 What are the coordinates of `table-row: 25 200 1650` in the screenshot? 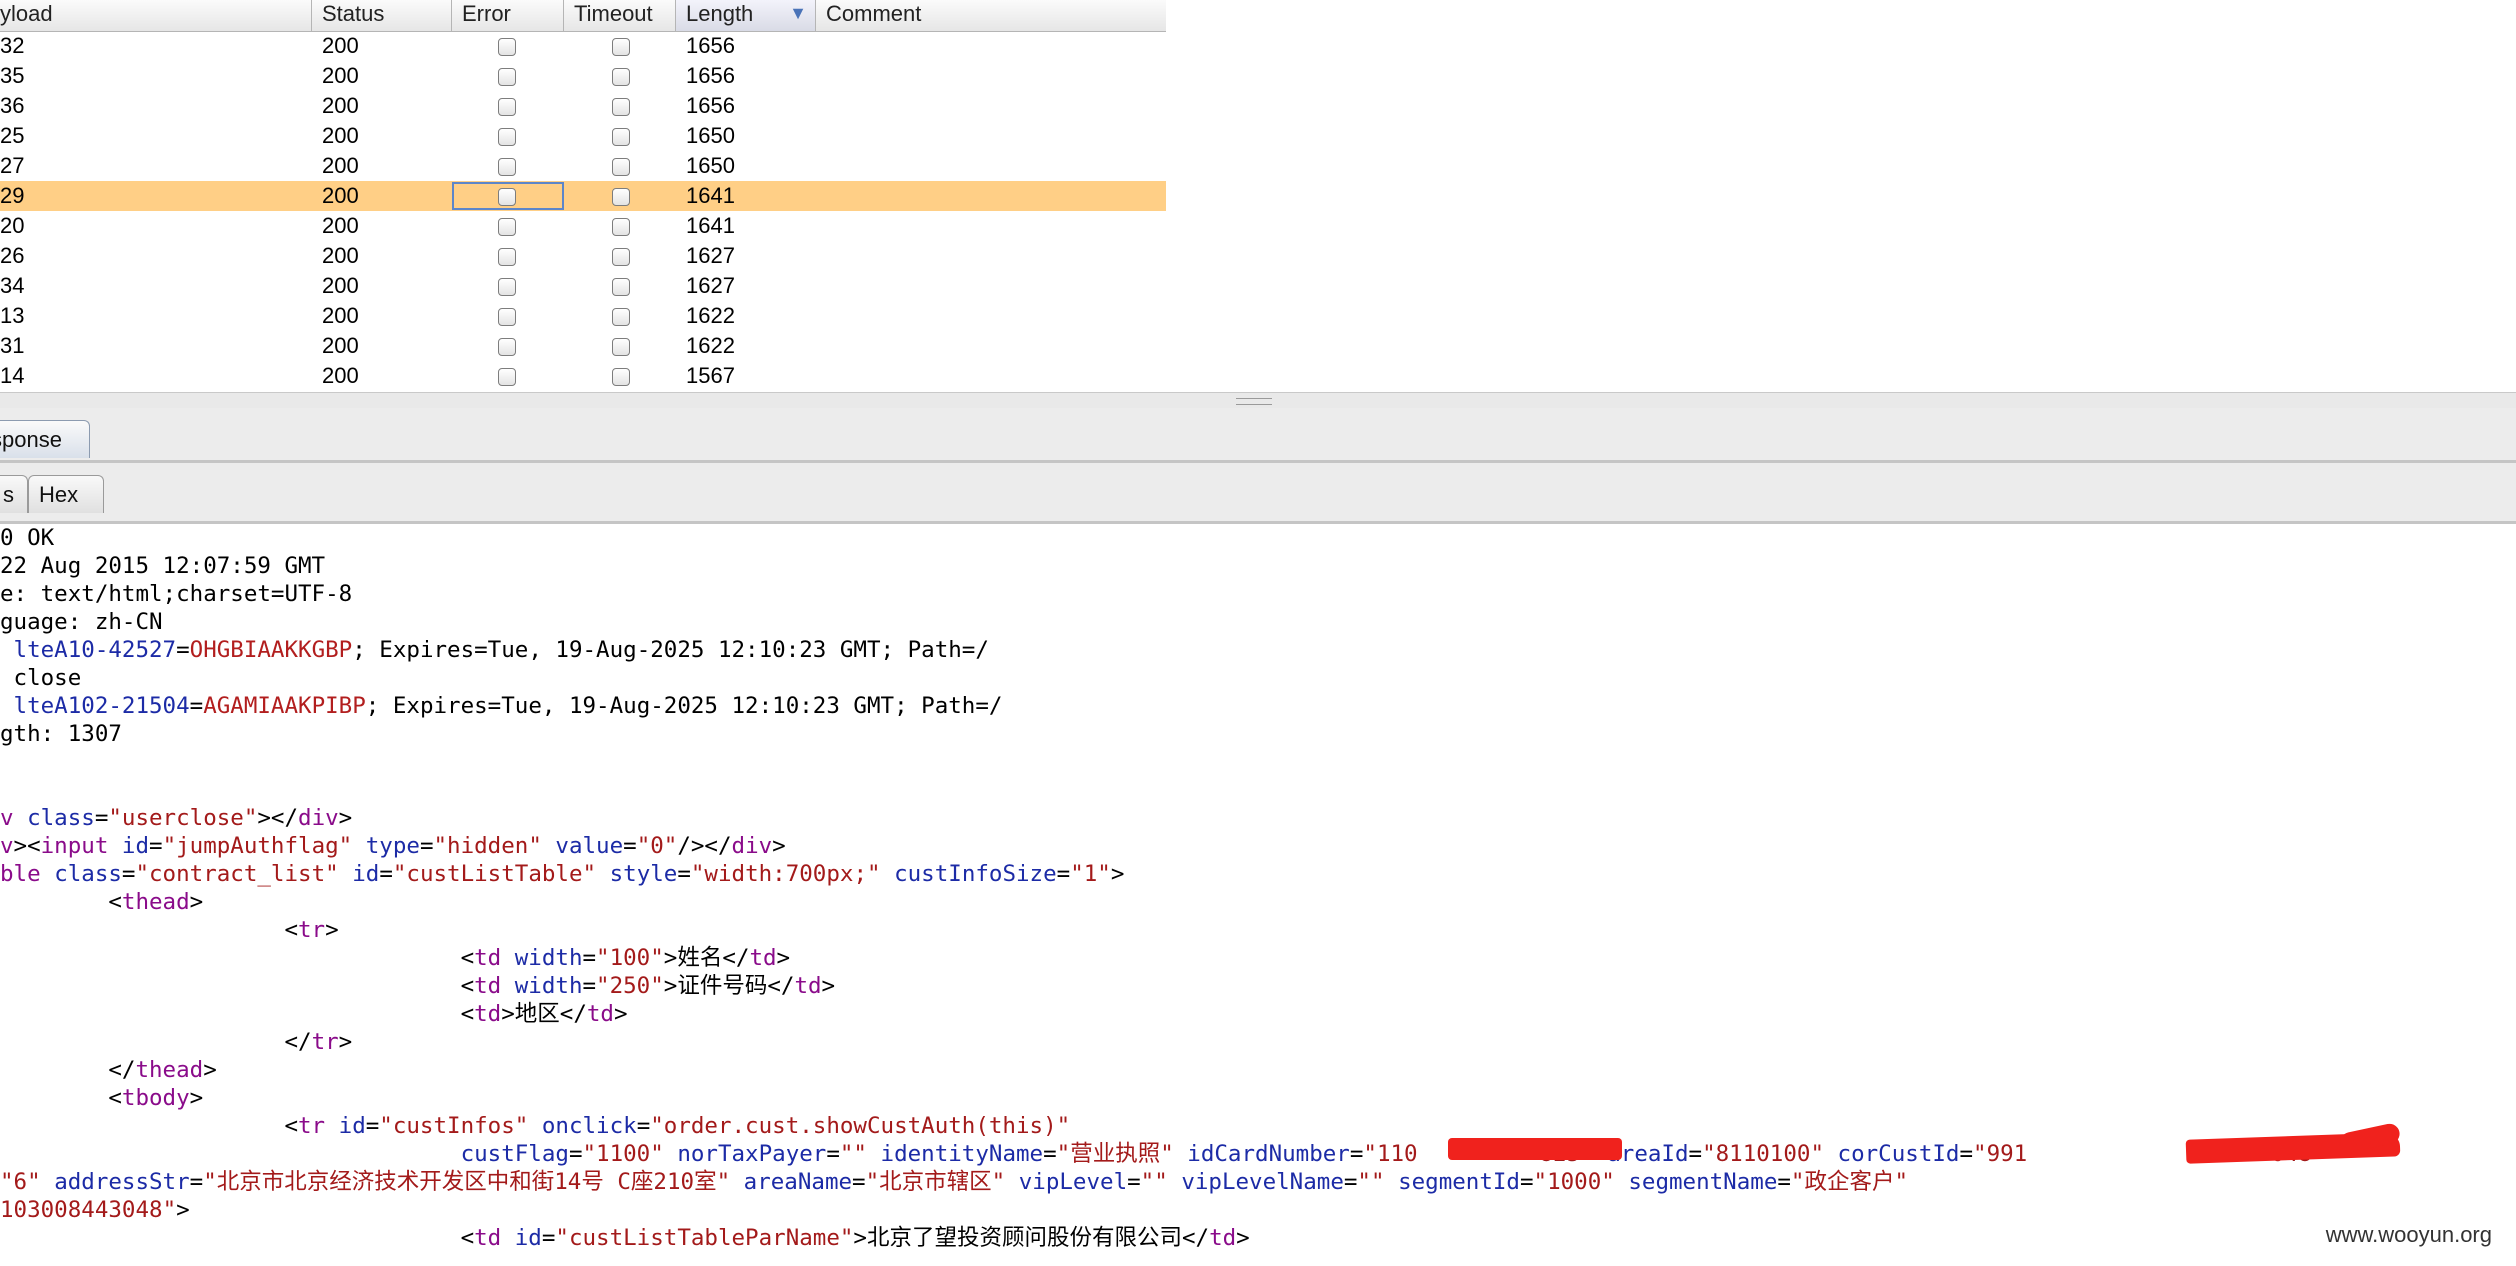 It's located at (583, 136).